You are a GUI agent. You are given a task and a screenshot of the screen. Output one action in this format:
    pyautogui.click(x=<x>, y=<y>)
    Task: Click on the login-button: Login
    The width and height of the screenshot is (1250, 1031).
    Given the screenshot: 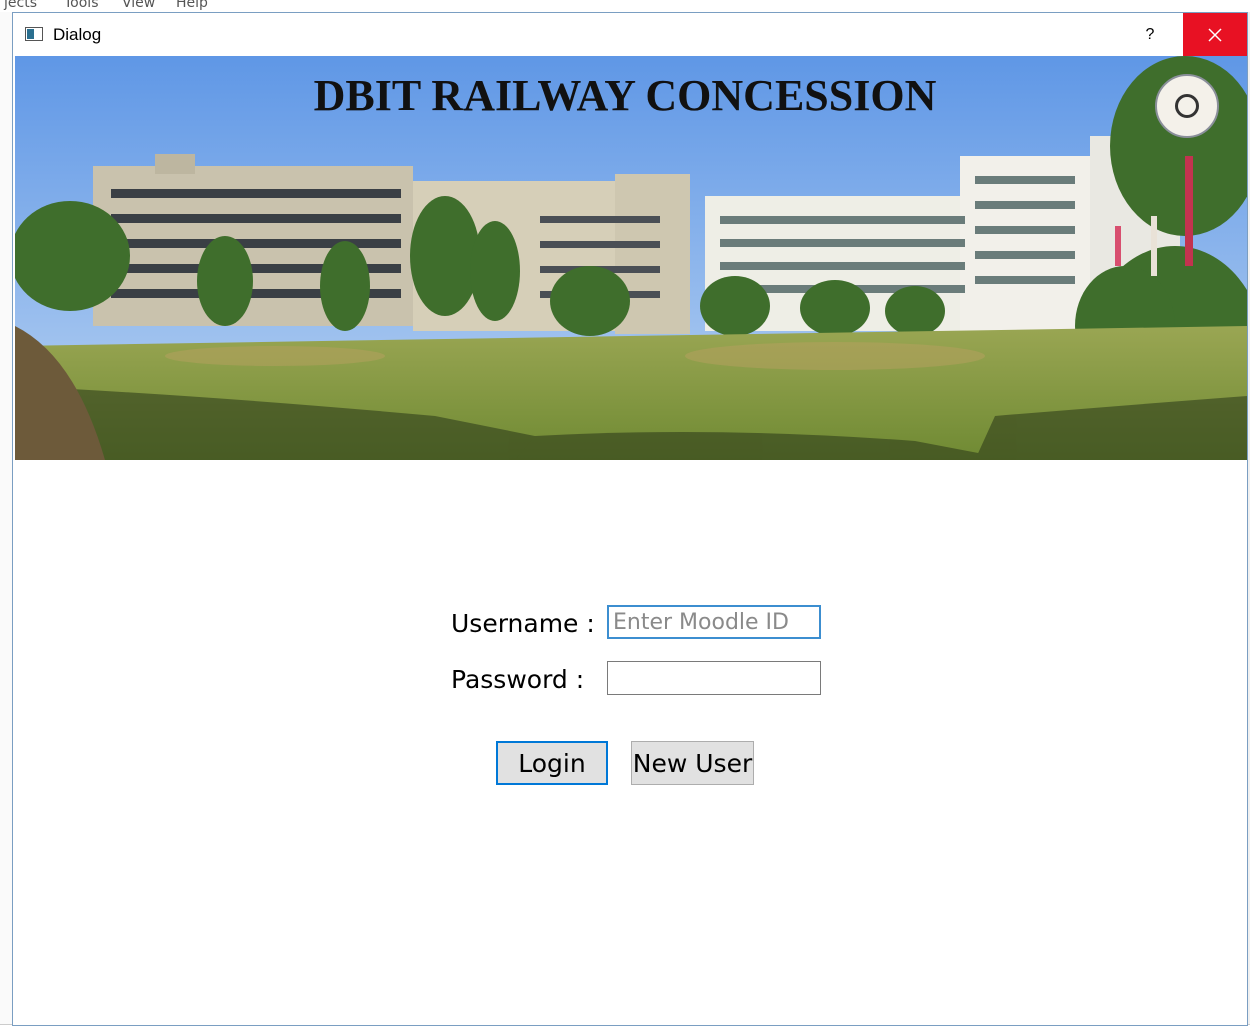 What is the action you would take?
    pyautogui.click(x=552, y=763)
    